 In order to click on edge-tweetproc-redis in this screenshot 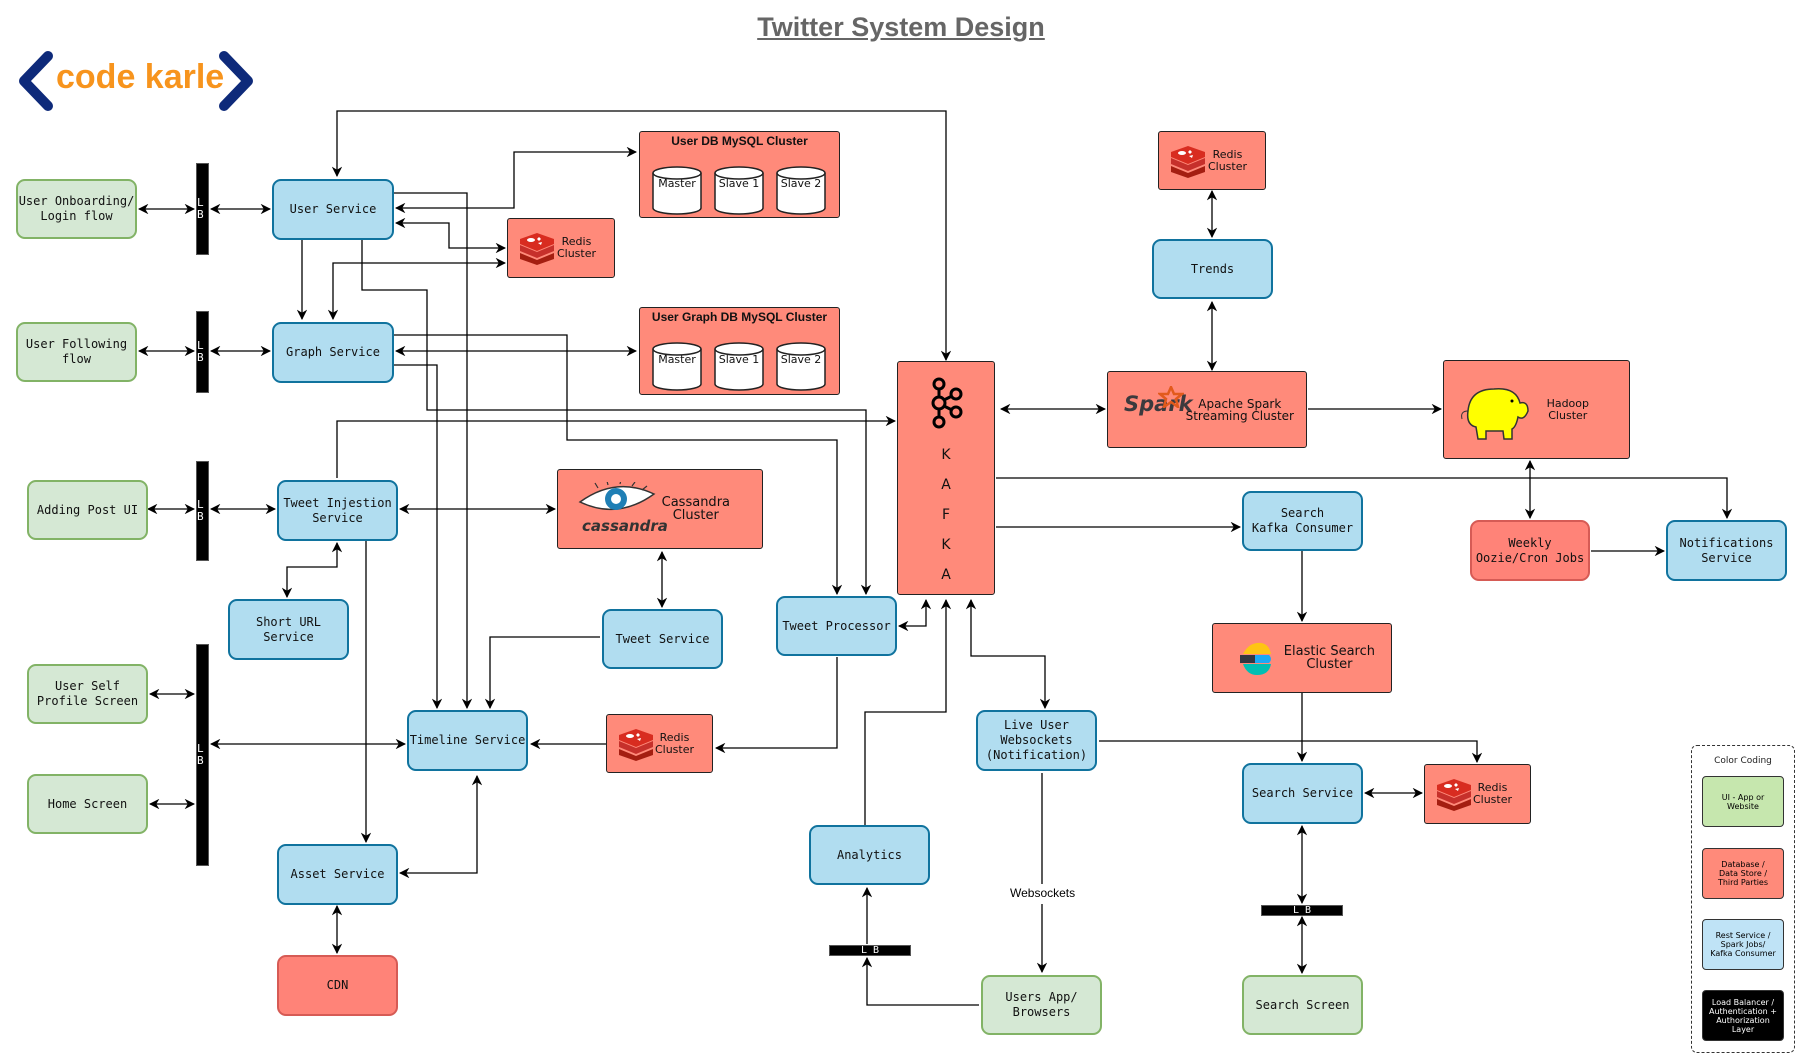, I will do `click(776, 705)`.